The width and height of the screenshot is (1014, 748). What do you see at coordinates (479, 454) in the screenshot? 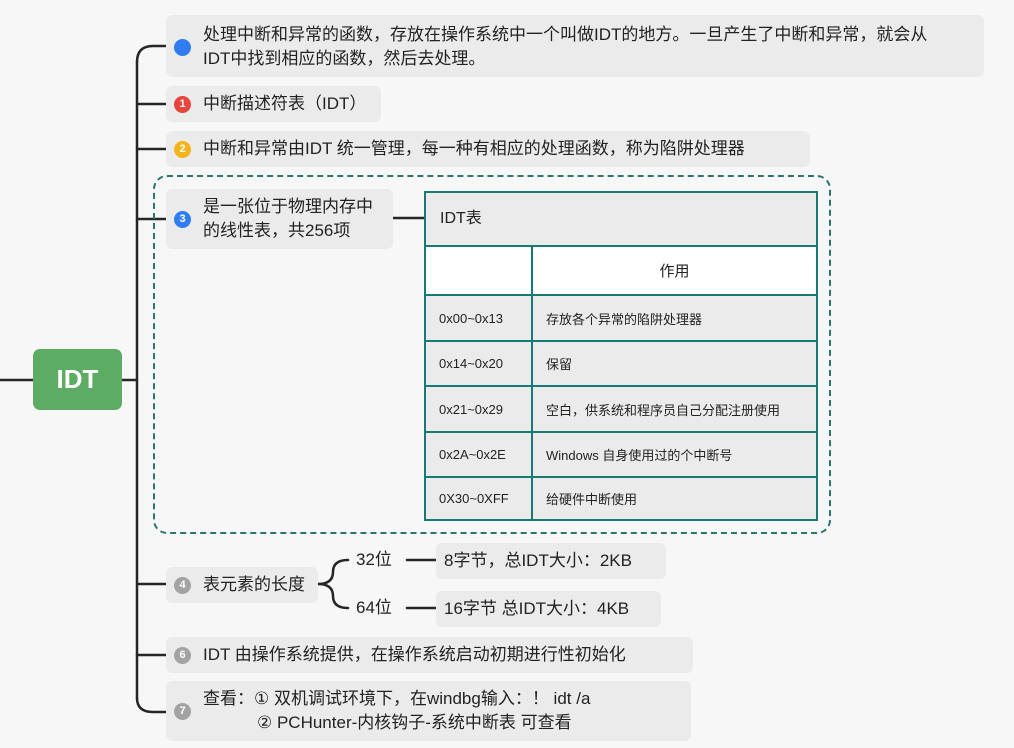
I see `table-cell-range: 0x2A~0x2E` at bounding box center [479, 454].